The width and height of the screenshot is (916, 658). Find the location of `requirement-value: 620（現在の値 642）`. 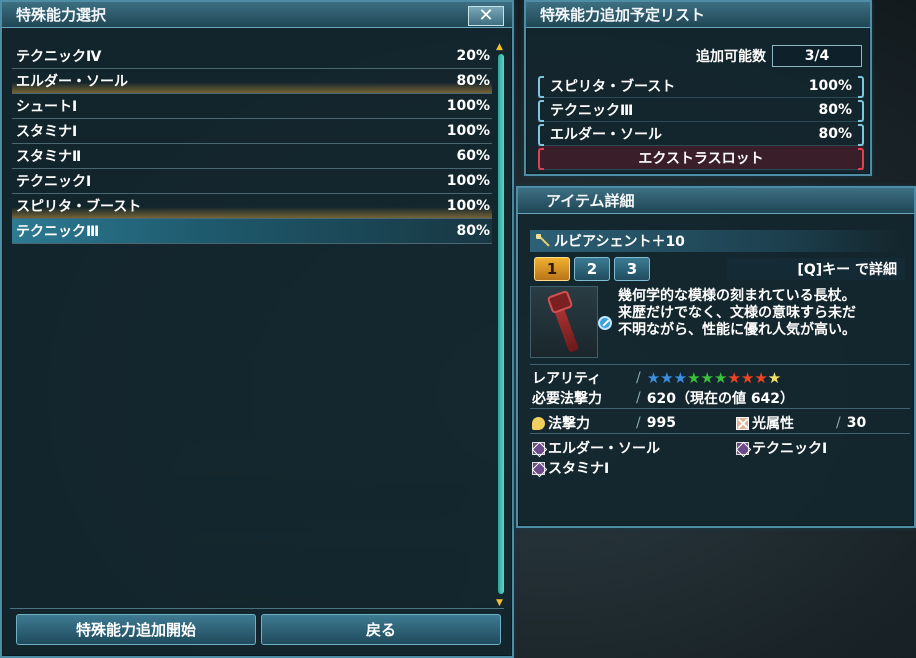

requirement-value: 620（現在の値 642） is located at coordinates (720, 399).